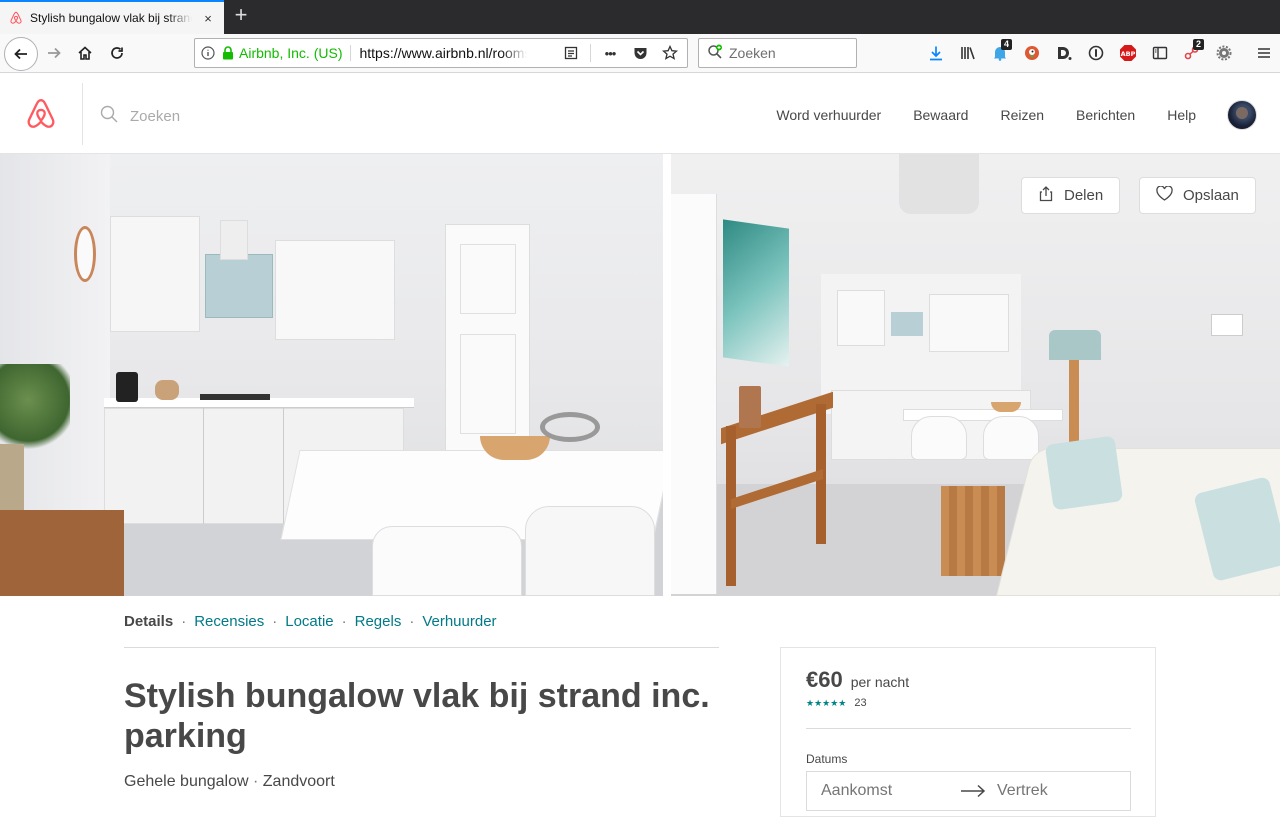 Image resolution: width=1280 pixels, height=817 pixels. I want to click on share-icon, so click(1046, 195).